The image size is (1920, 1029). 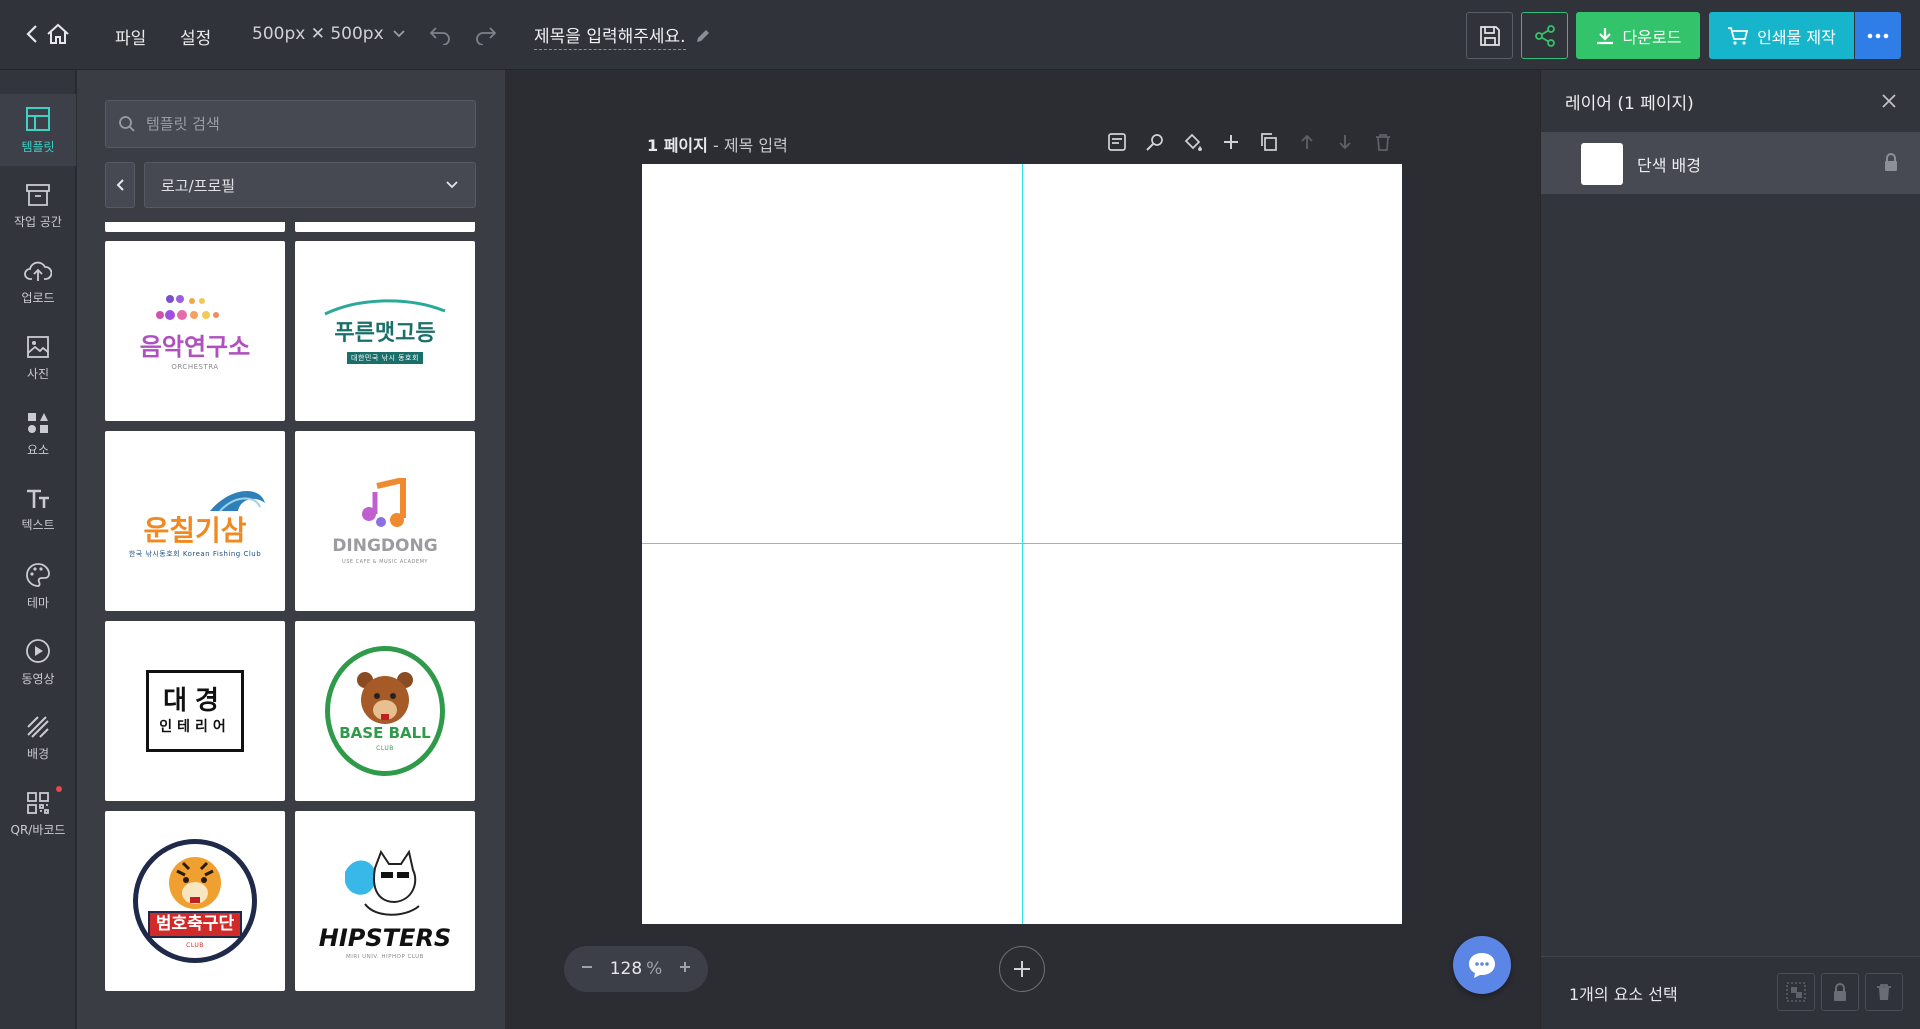 What do you see at coordinates (1193, 142) in the screenshot?
I see `paint-bucket-icon` at bounding box center [1193, 142].